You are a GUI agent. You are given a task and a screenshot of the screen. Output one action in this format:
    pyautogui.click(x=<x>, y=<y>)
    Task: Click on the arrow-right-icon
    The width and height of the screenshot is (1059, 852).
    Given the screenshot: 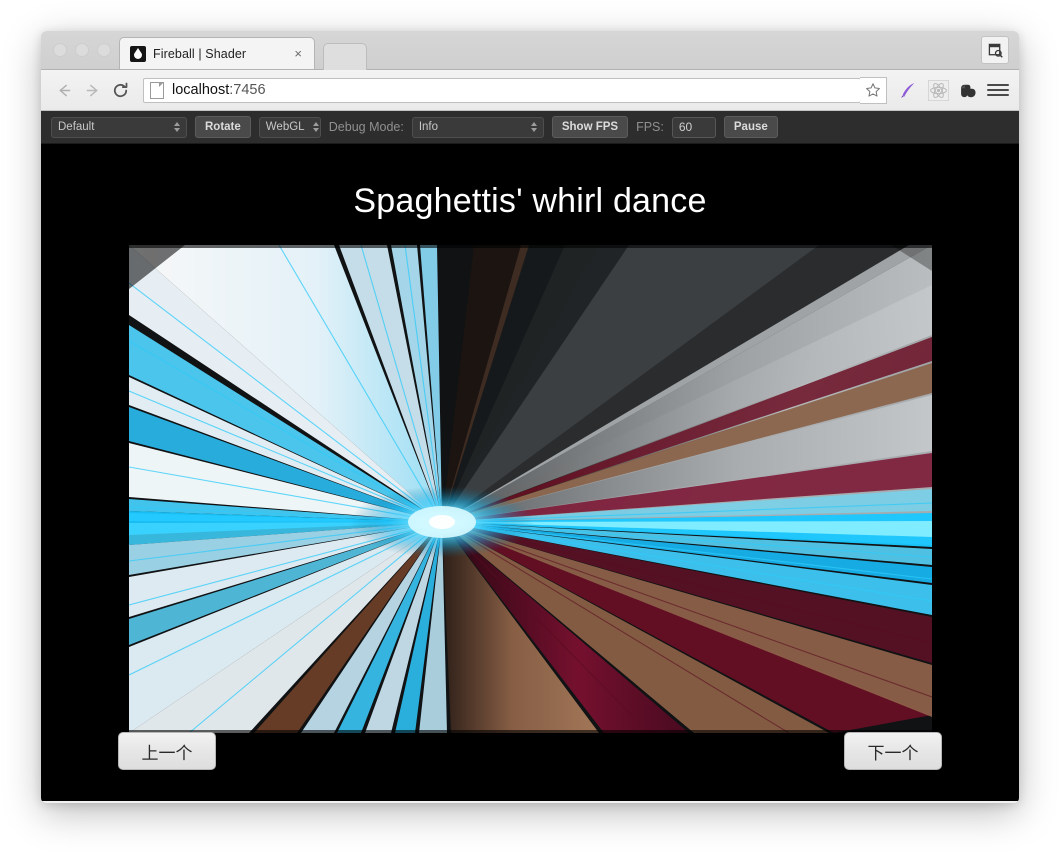 What is the action you would take?
    pyautogui.click(x=92, y=90)
    